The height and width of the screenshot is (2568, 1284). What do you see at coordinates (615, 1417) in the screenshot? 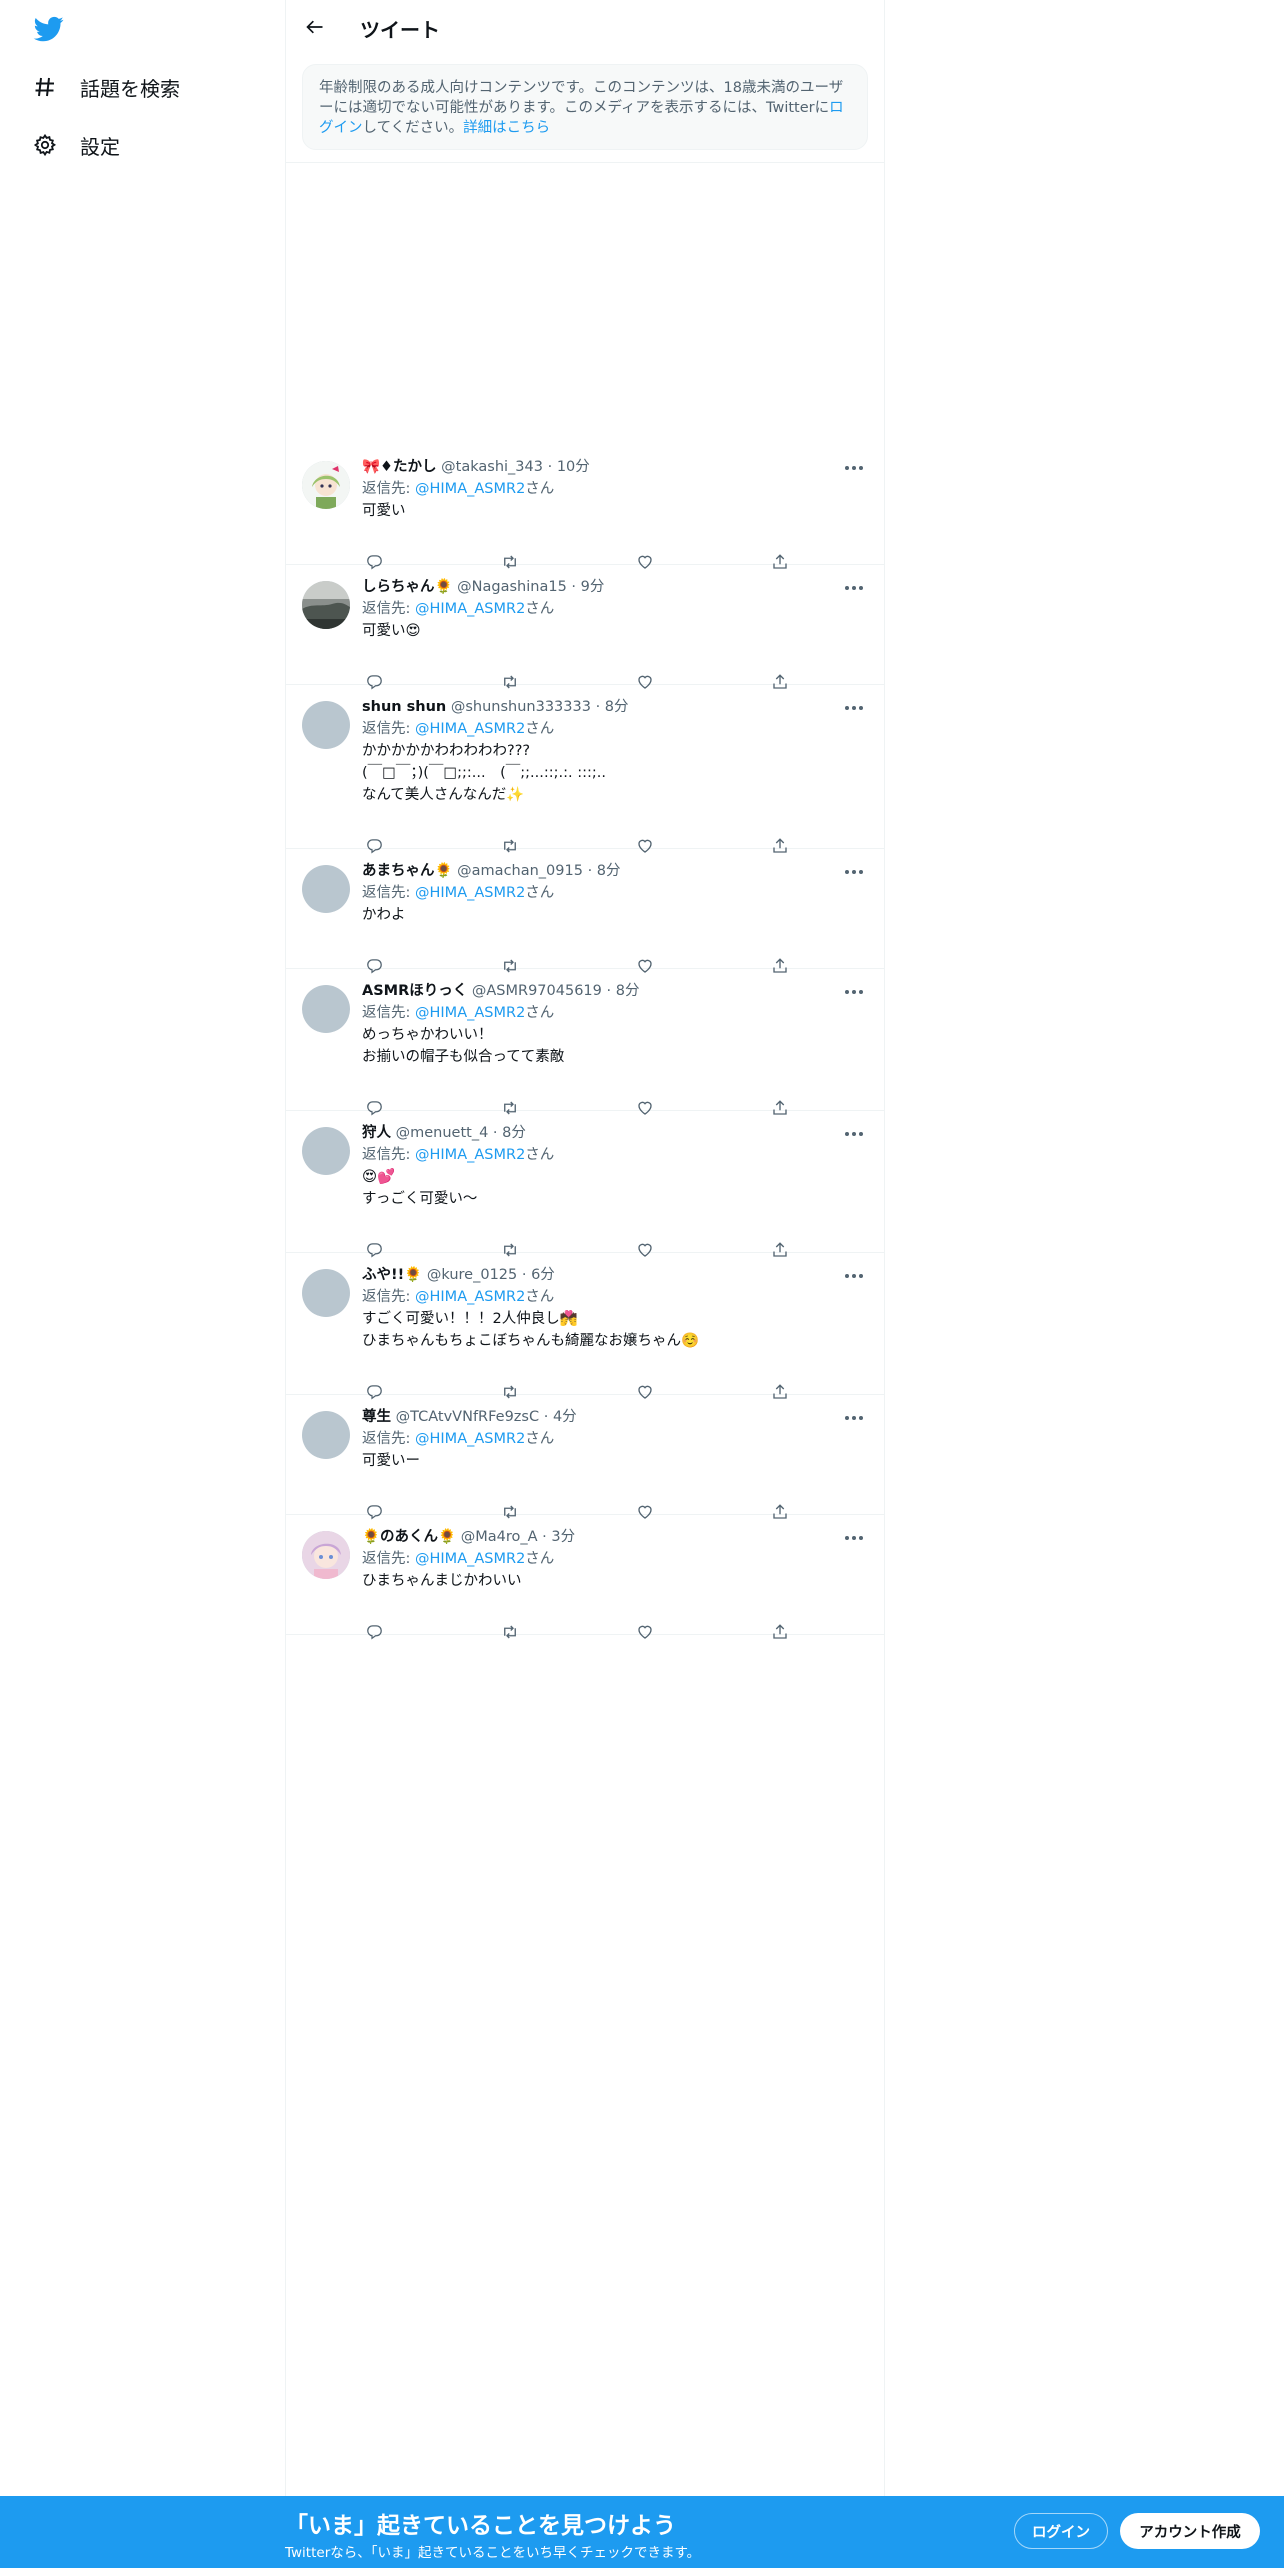
I see `tweet-meta: 尊生 @TCAtvVNfRFe9zsC · 4分` at bounding box center [615, 1417].